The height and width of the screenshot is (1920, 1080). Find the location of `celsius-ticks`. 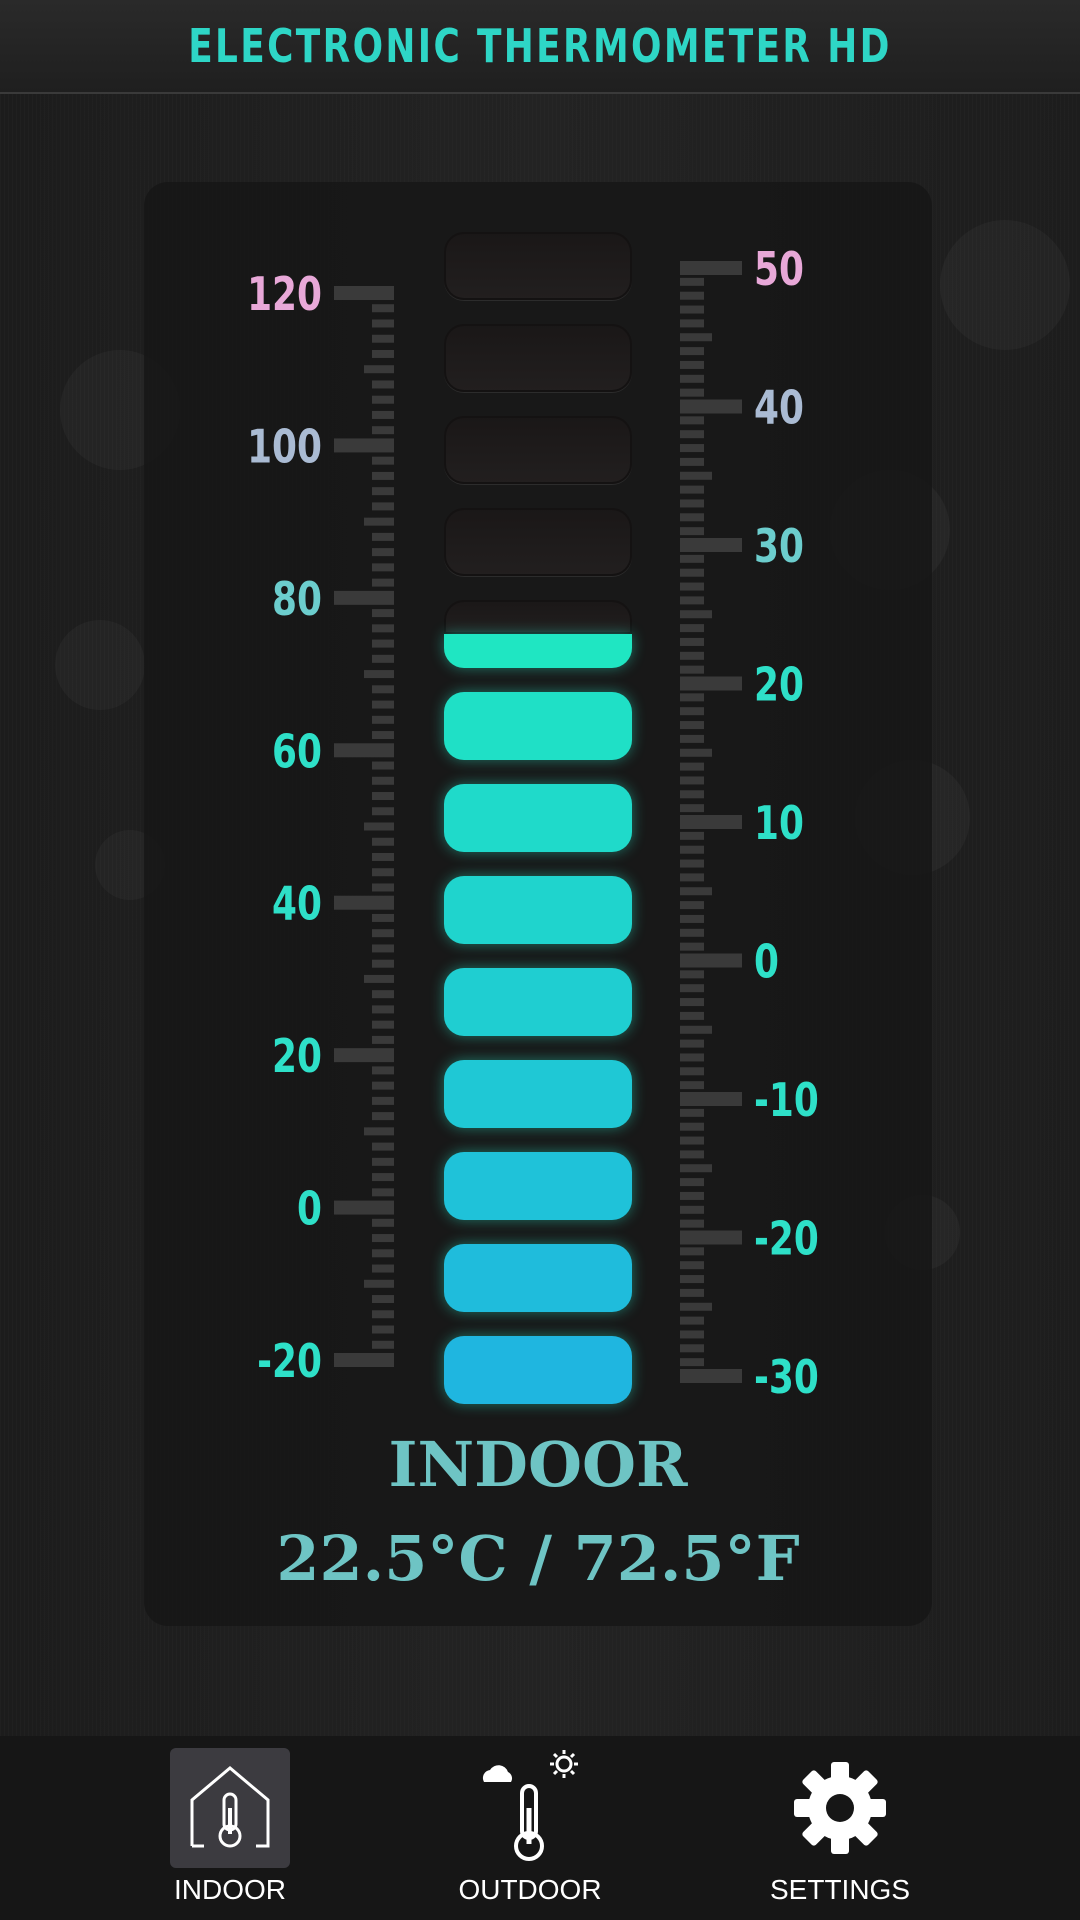

celsius-ticks is located at coordinates (711, 822).